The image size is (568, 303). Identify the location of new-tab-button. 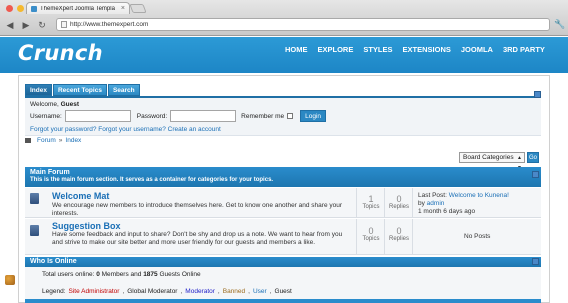
(138, 8).